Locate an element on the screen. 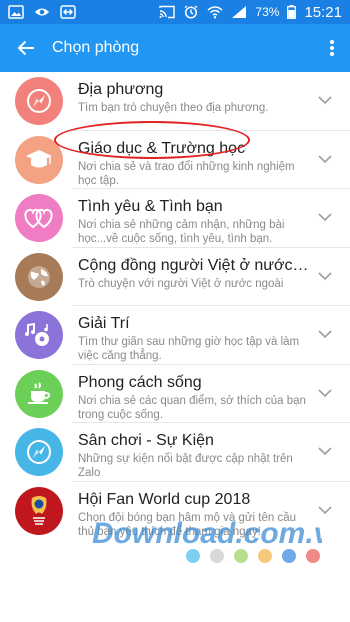  alarm-icon is located at coordinates (191, 12).